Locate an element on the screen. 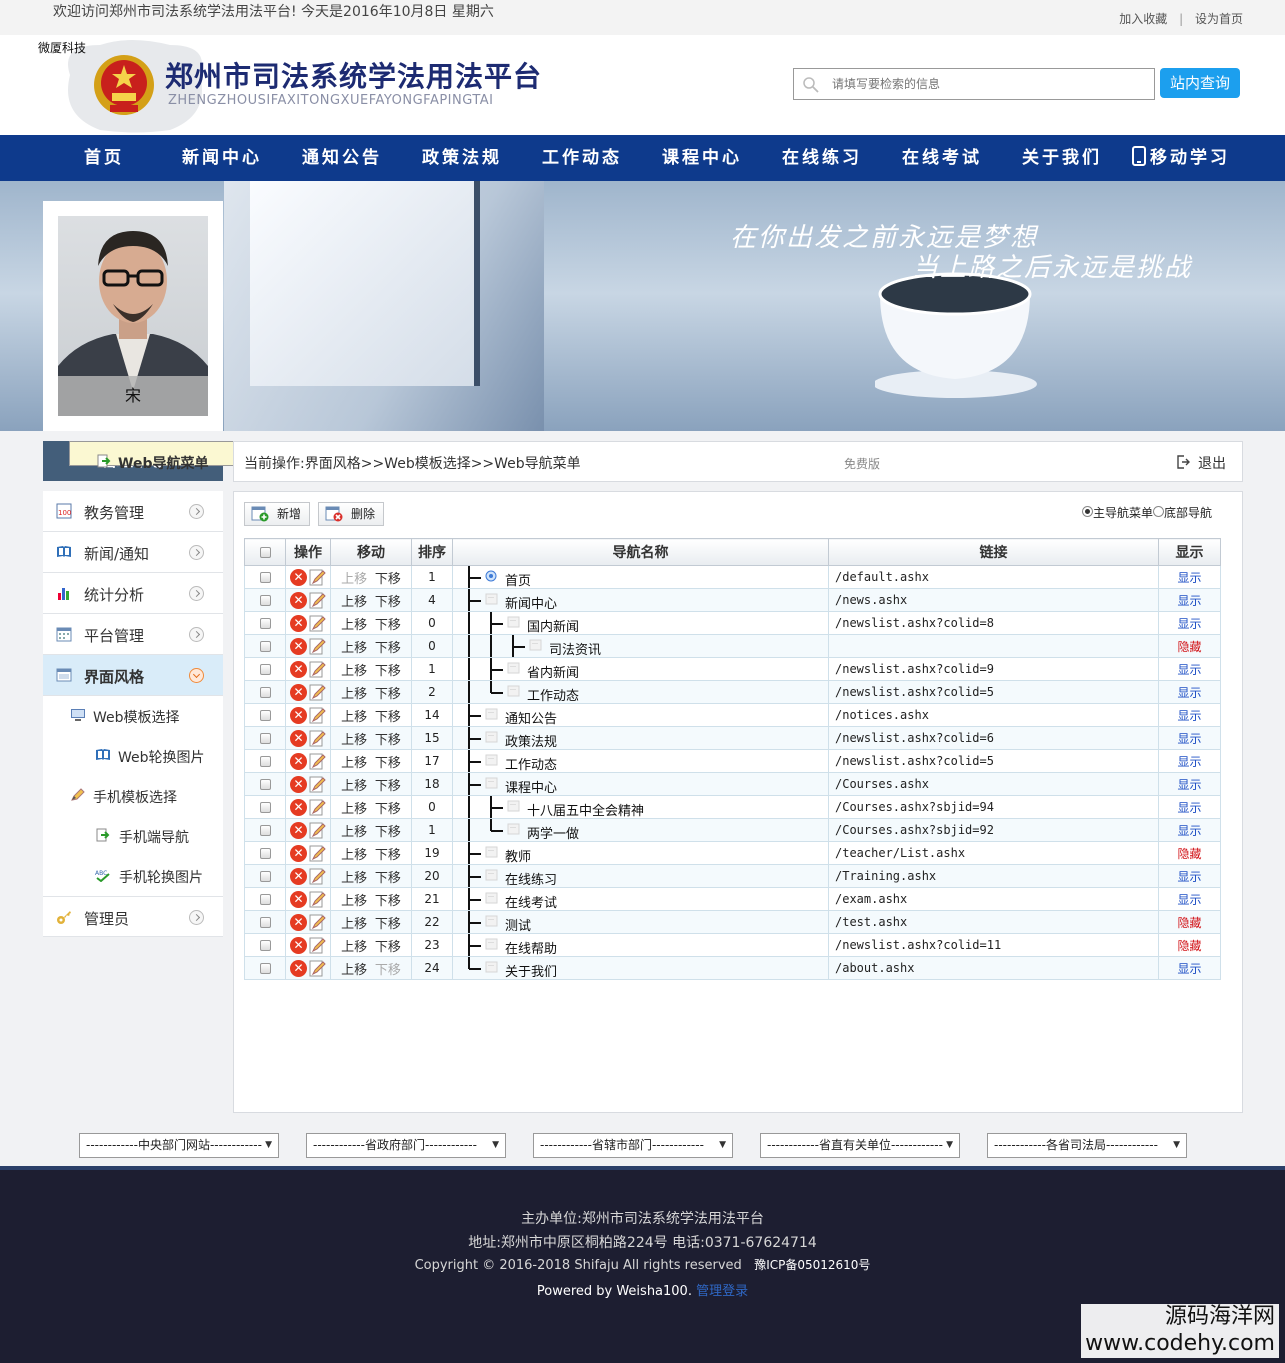  nav-about: 关于我们 is located at coordinates (1062, 158).